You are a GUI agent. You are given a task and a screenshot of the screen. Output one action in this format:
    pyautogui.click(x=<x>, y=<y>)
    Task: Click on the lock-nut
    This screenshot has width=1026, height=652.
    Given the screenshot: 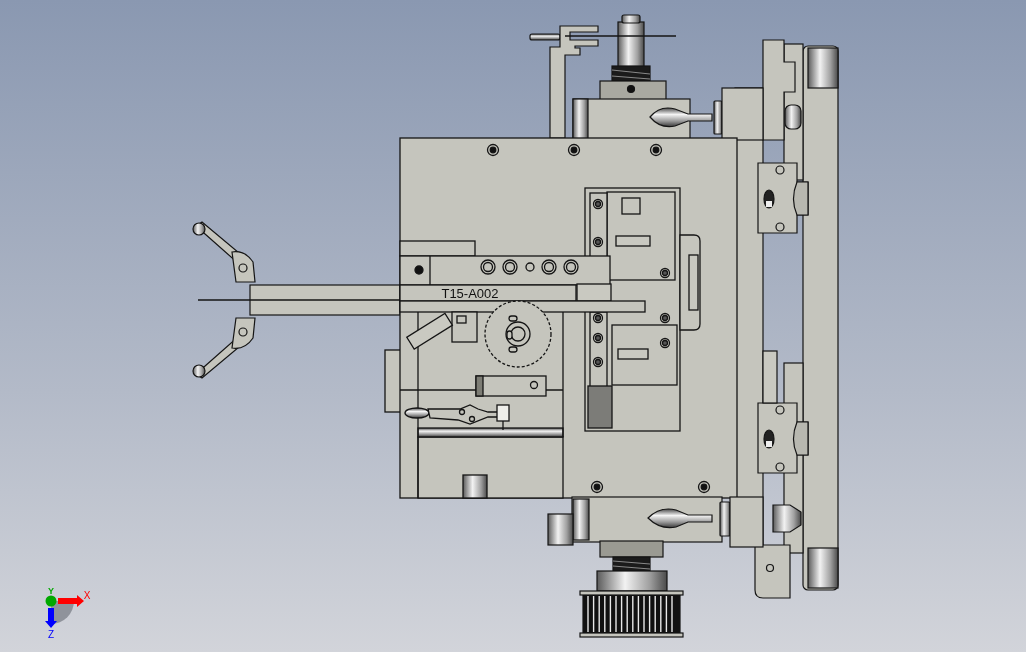 What is the action you would take?
    pyautogui.click(x=631, y=549)
    